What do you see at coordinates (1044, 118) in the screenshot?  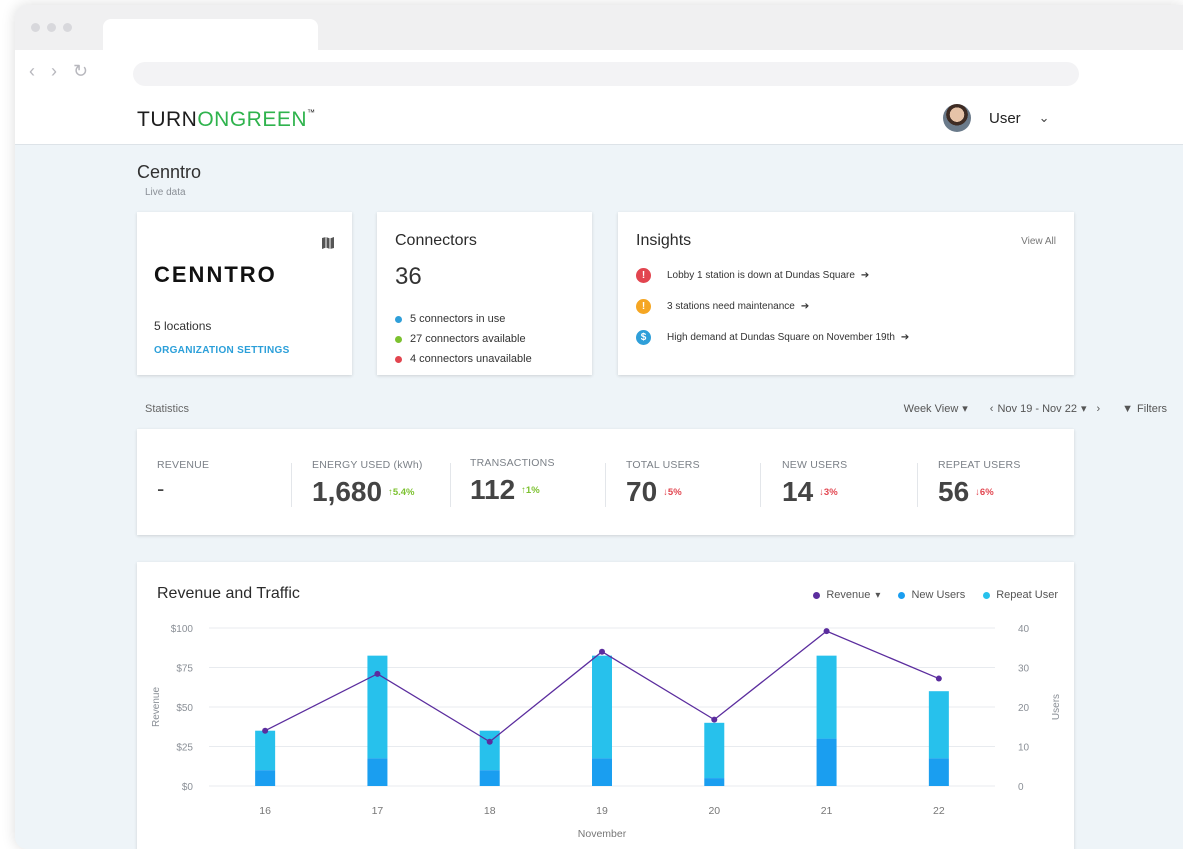 I see `chevron-down-icon: ⌄` at bounding box center [1044, 118].